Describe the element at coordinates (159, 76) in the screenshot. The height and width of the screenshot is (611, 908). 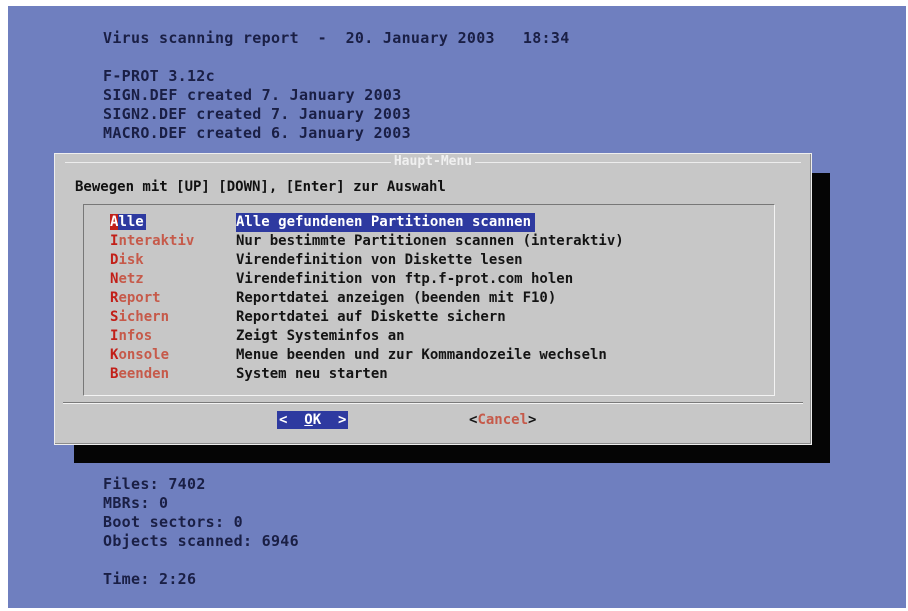
I see `version-line: F-PROT 3.12c` at that location.